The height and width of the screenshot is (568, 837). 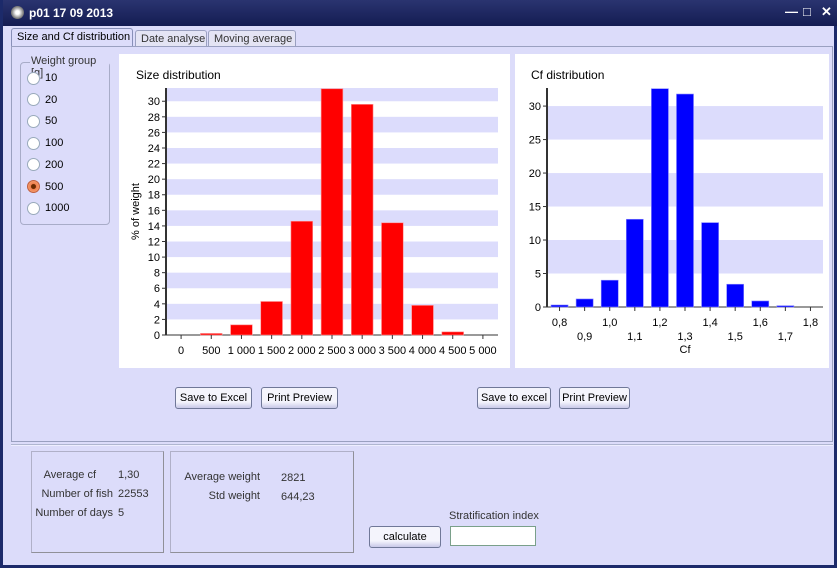 What do you see at coordinates (157, 305) in the screenshot?
I see `y-tick-label: 4` at bounding box center [157, 305].